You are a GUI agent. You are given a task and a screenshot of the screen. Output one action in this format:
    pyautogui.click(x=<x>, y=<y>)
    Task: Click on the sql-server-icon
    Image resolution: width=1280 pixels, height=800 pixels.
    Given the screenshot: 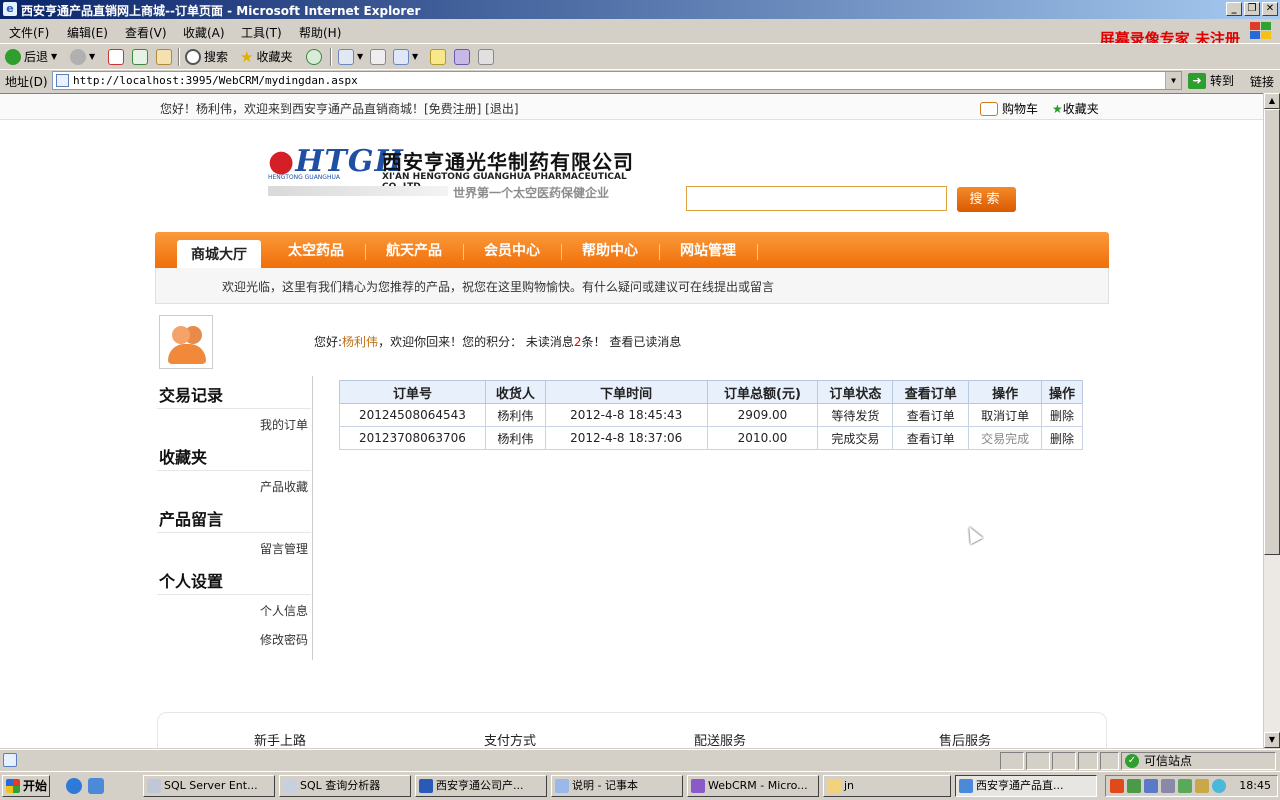 What is the action you would take?
    pyautogui.click(x=154, y=786)
    